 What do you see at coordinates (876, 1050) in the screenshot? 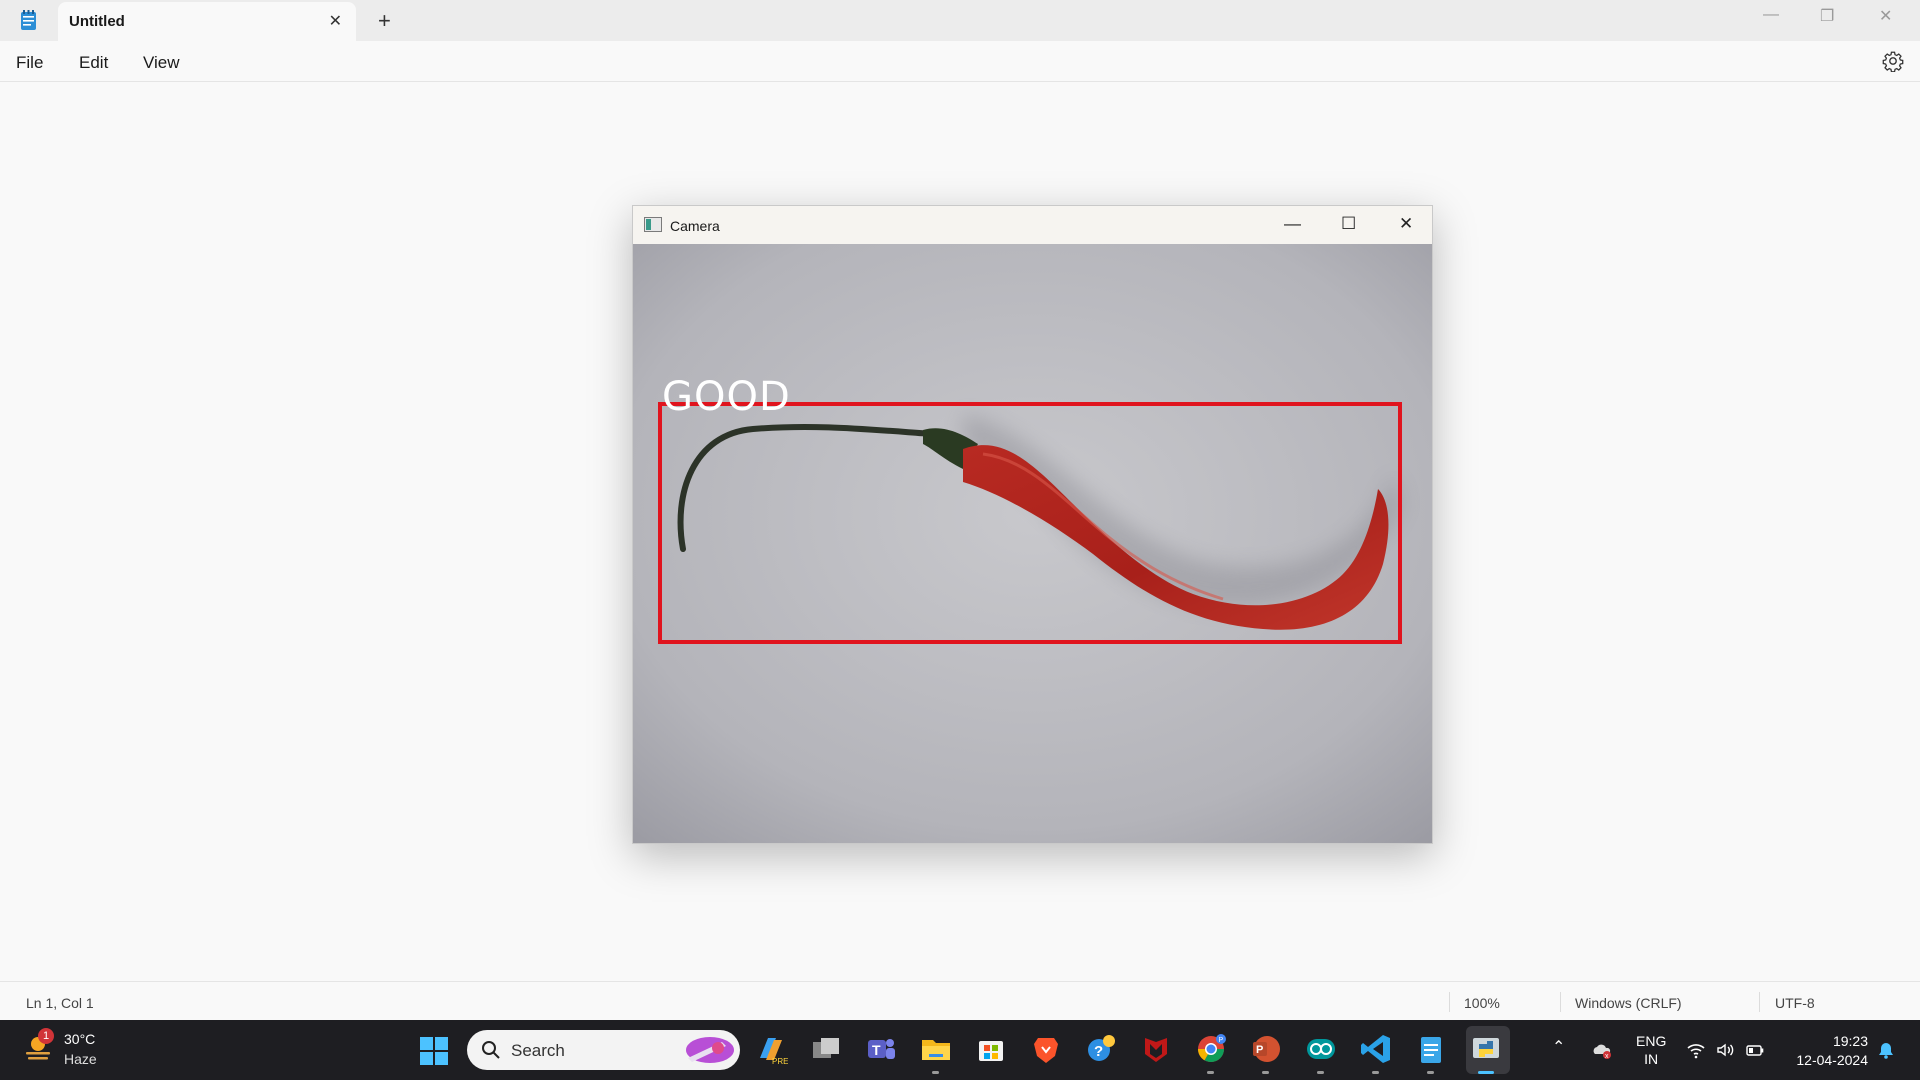
I see `svg-text: T` at bounding box center [876, 1050].